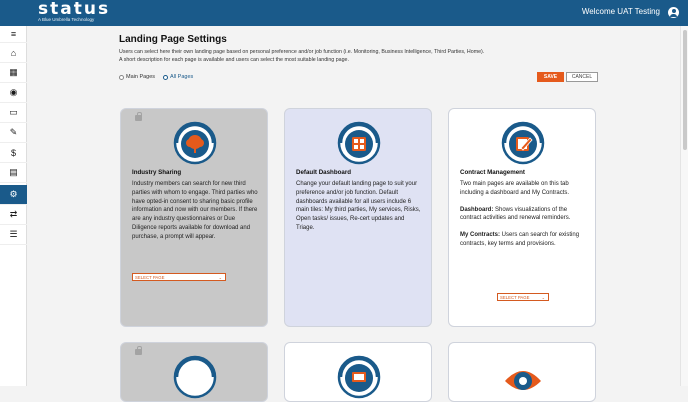 The height and width of the screenshot is (402, 688). Describe the element at coordinates (141, 77) in the screenshot. I see `radio-main-label: Main Pages` at that location.